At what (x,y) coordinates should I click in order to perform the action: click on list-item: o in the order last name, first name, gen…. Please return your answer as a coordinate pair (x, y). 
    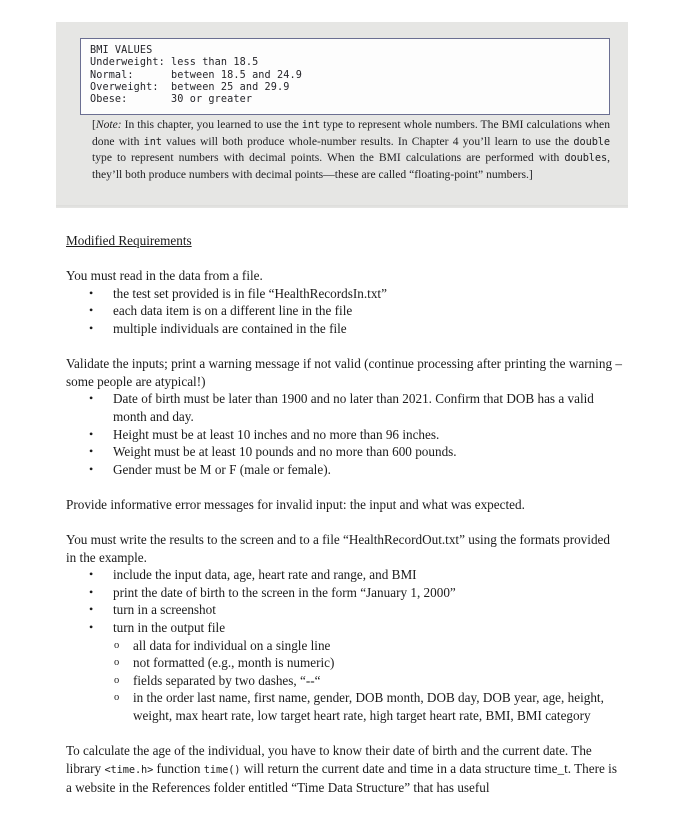
    Looking at the image, I should click on (368, 706).